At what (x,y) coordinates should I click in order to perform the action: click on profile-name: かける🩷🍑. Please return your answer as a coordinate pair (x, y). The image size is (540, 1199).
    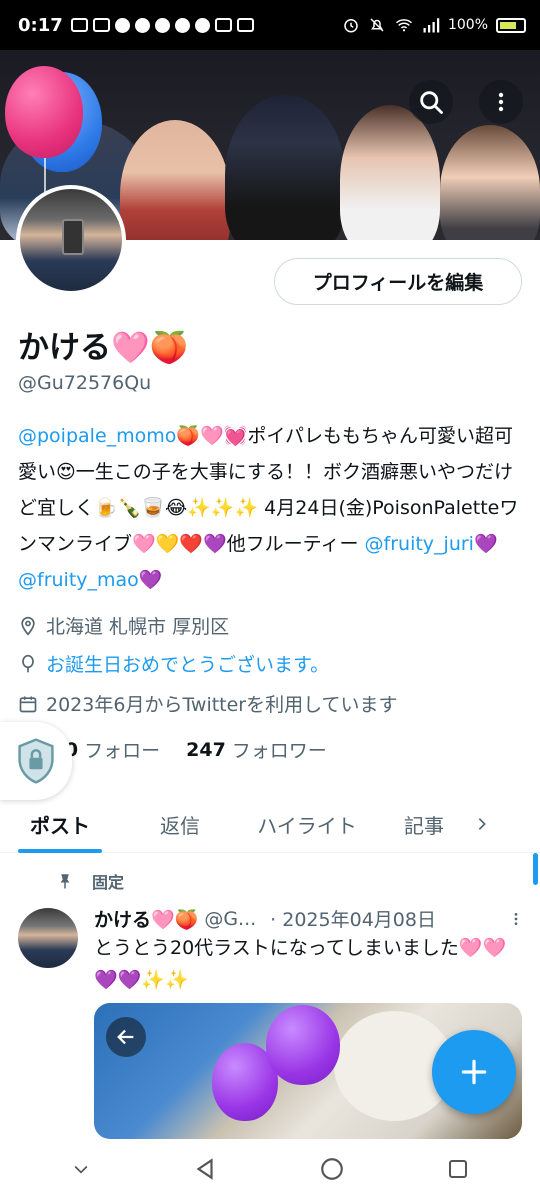
    Looking at the image, I should click on (103, 348).